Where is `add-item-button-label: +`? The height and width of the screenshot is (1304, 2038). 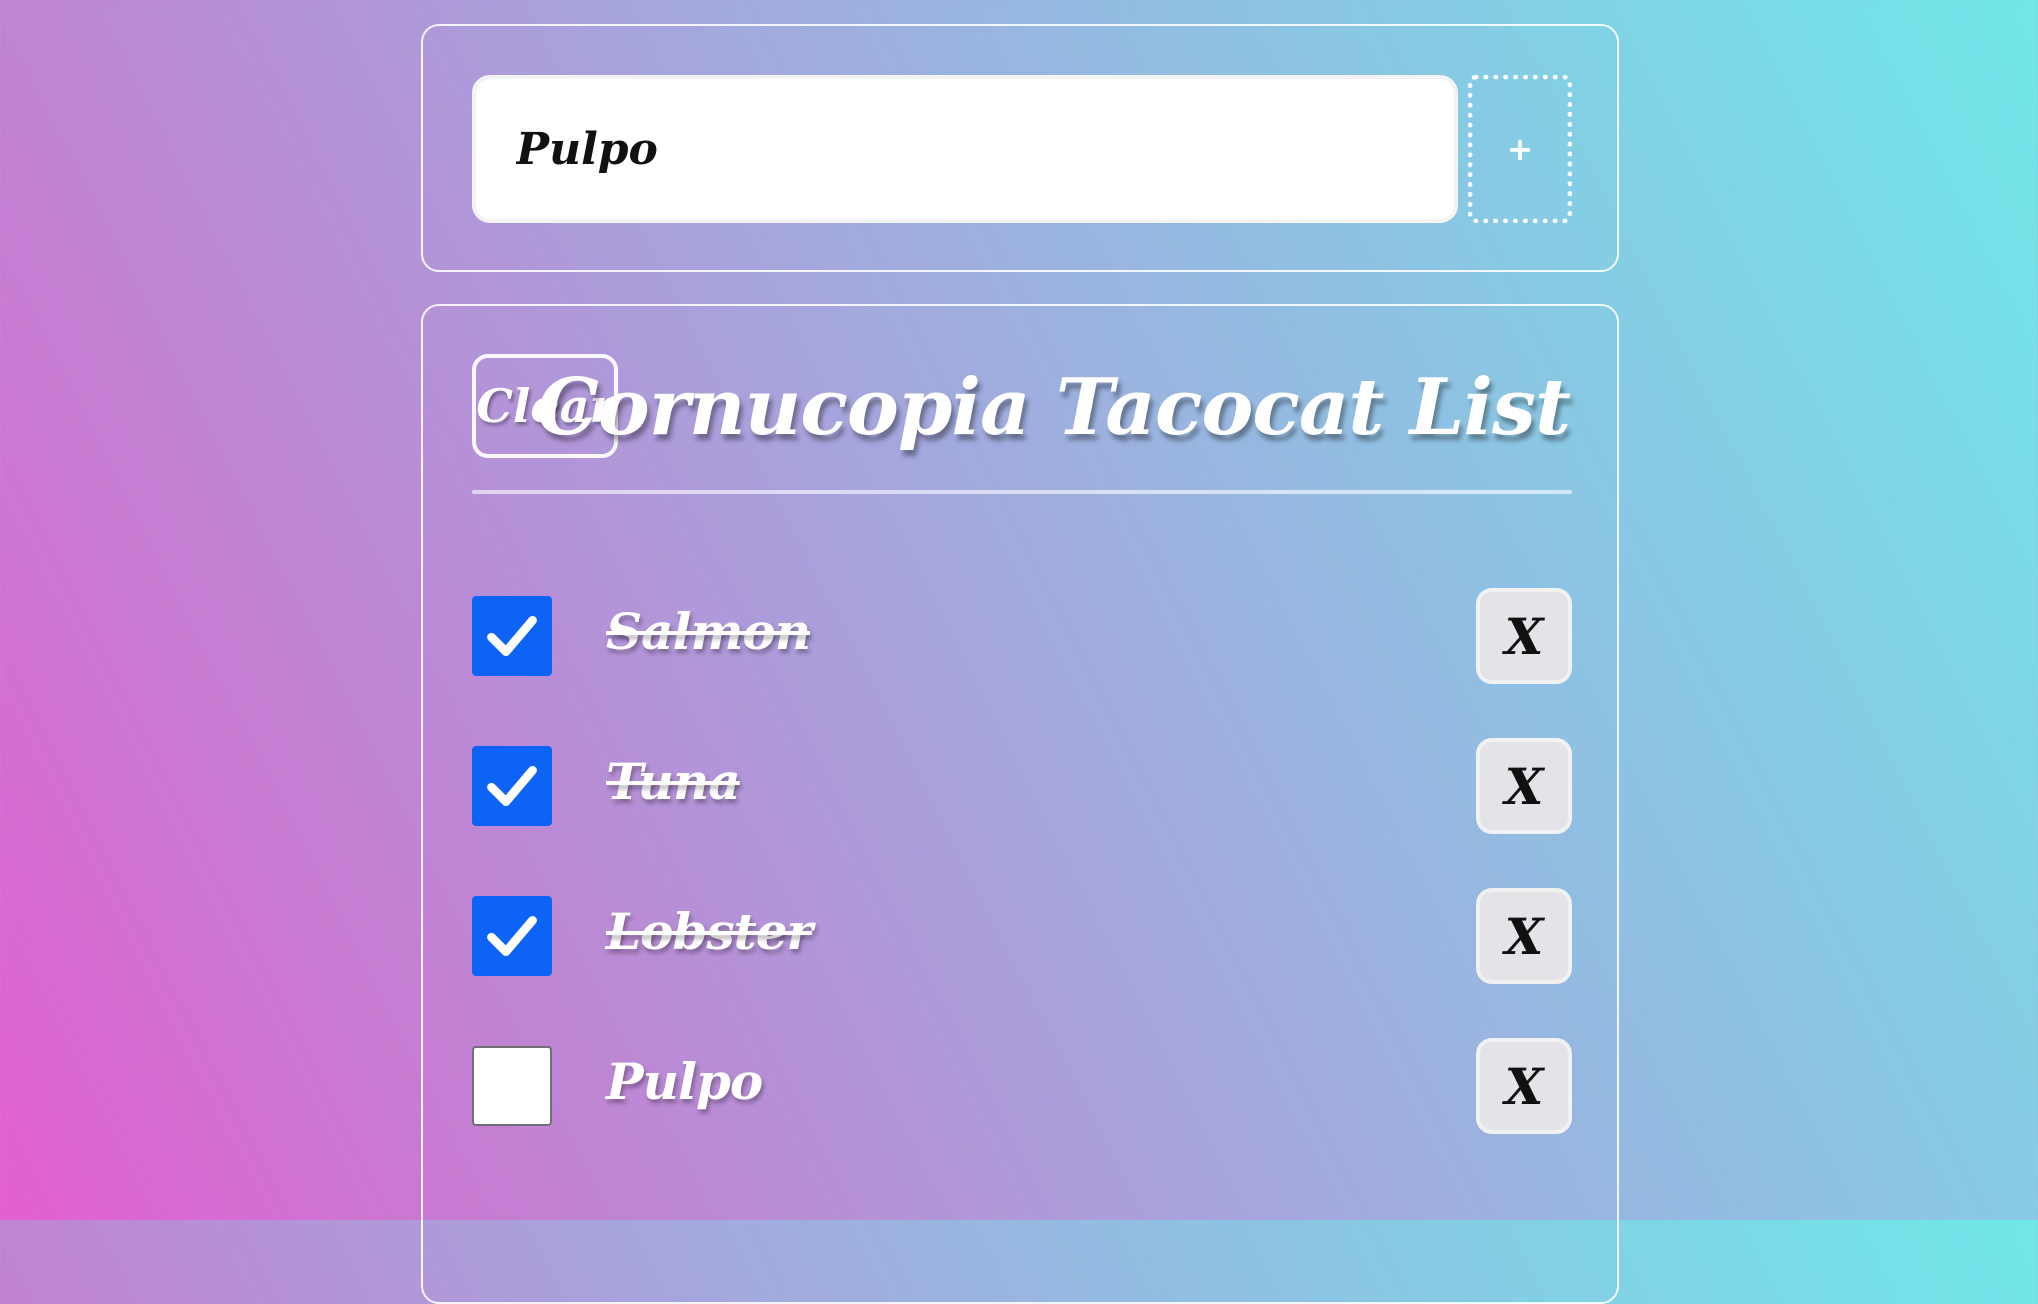
add-item-button-label: + is located at coordinates (1520, 149).